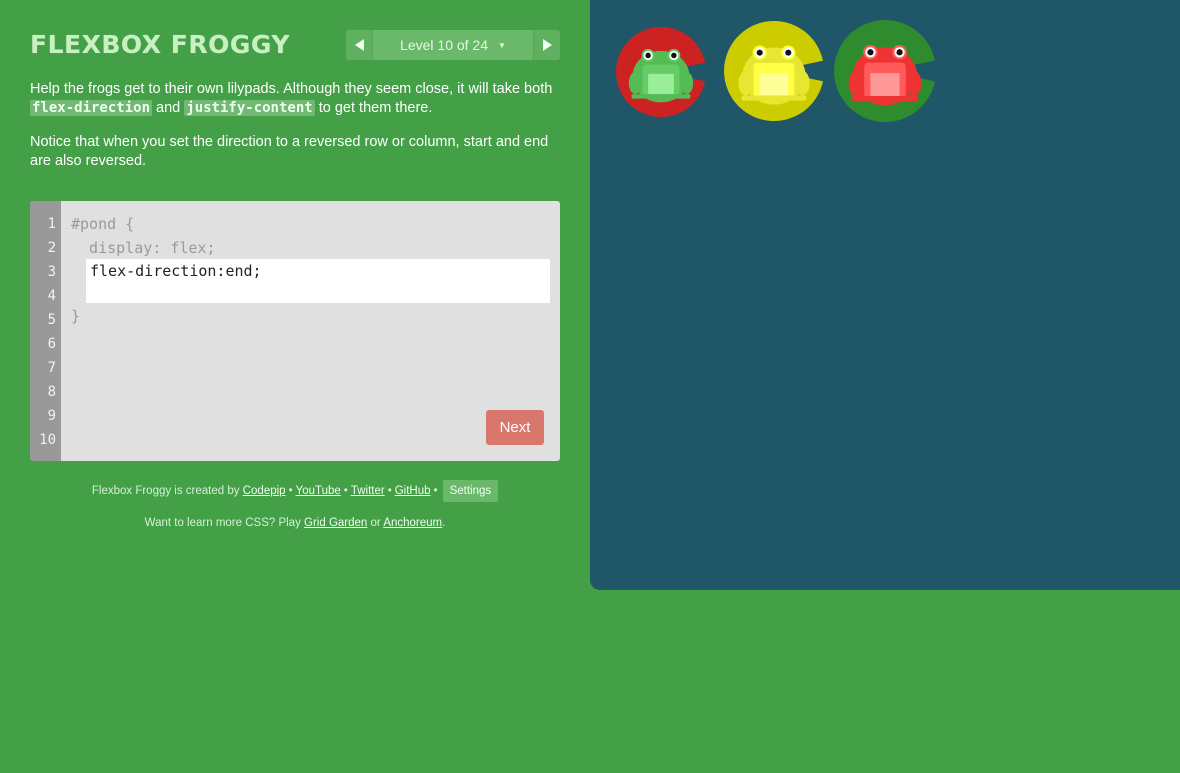 This screenshot has width=1180, height=773. I want to click on link-anchoreum: Anchoreum, so click(412, 523).